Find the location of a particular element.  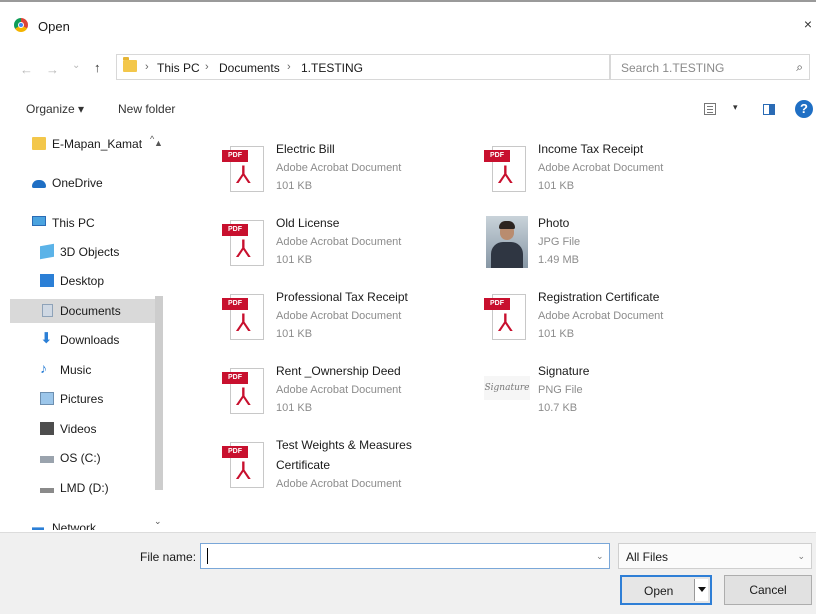

sidebar-item-os-c: OS (C:) is located at coordinates (85, 458).